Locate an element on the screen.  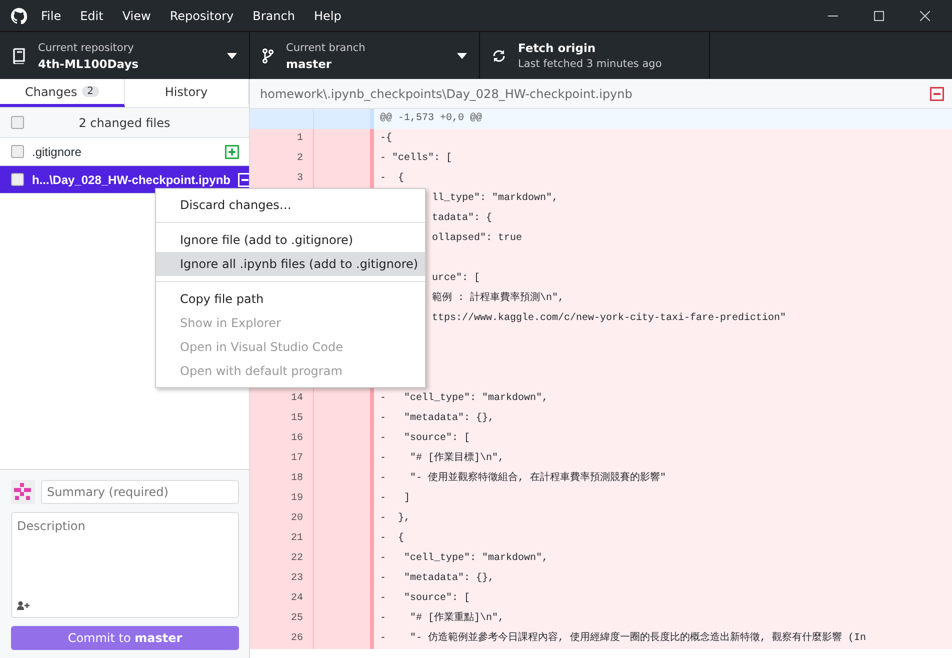
book-icon is located at coordinates (19, 56).